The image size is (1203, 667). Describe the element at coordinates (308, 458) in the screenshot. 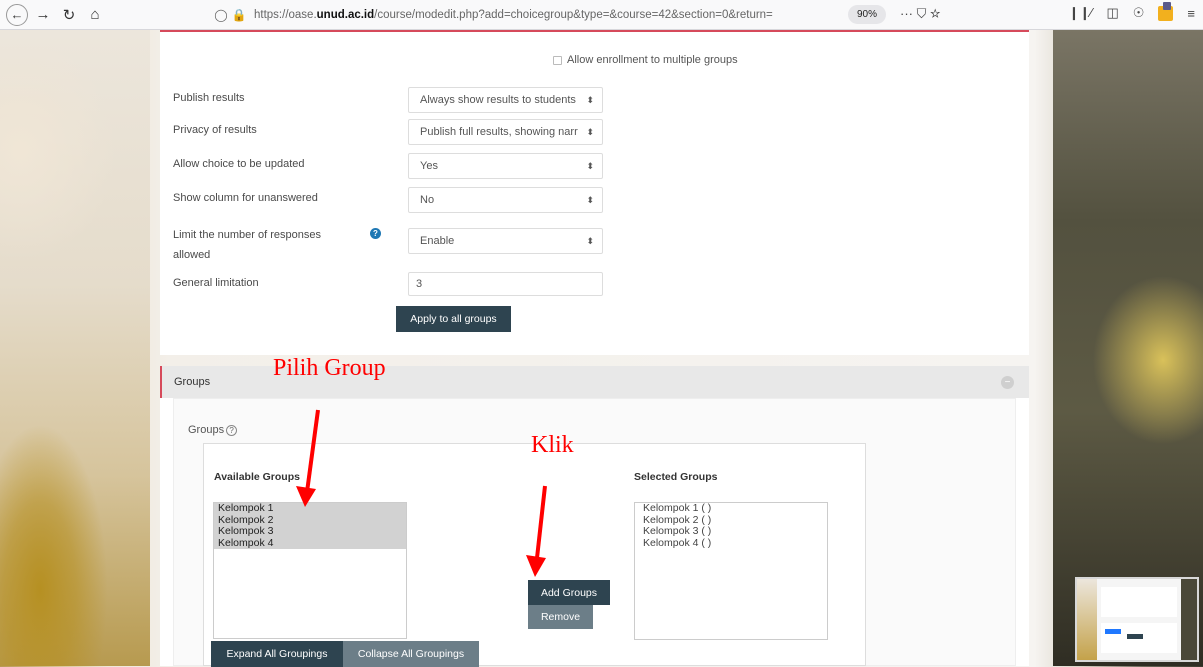

I see `arrow-to-available-groups` at that location.